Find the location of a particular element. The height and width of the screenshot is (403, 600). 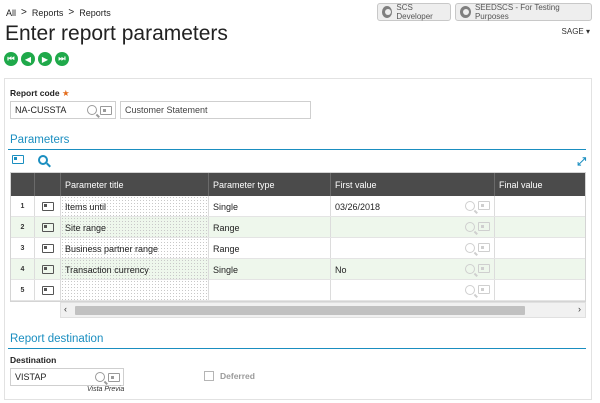

scroll-right-icon: › is located at coordinates (579, 309).